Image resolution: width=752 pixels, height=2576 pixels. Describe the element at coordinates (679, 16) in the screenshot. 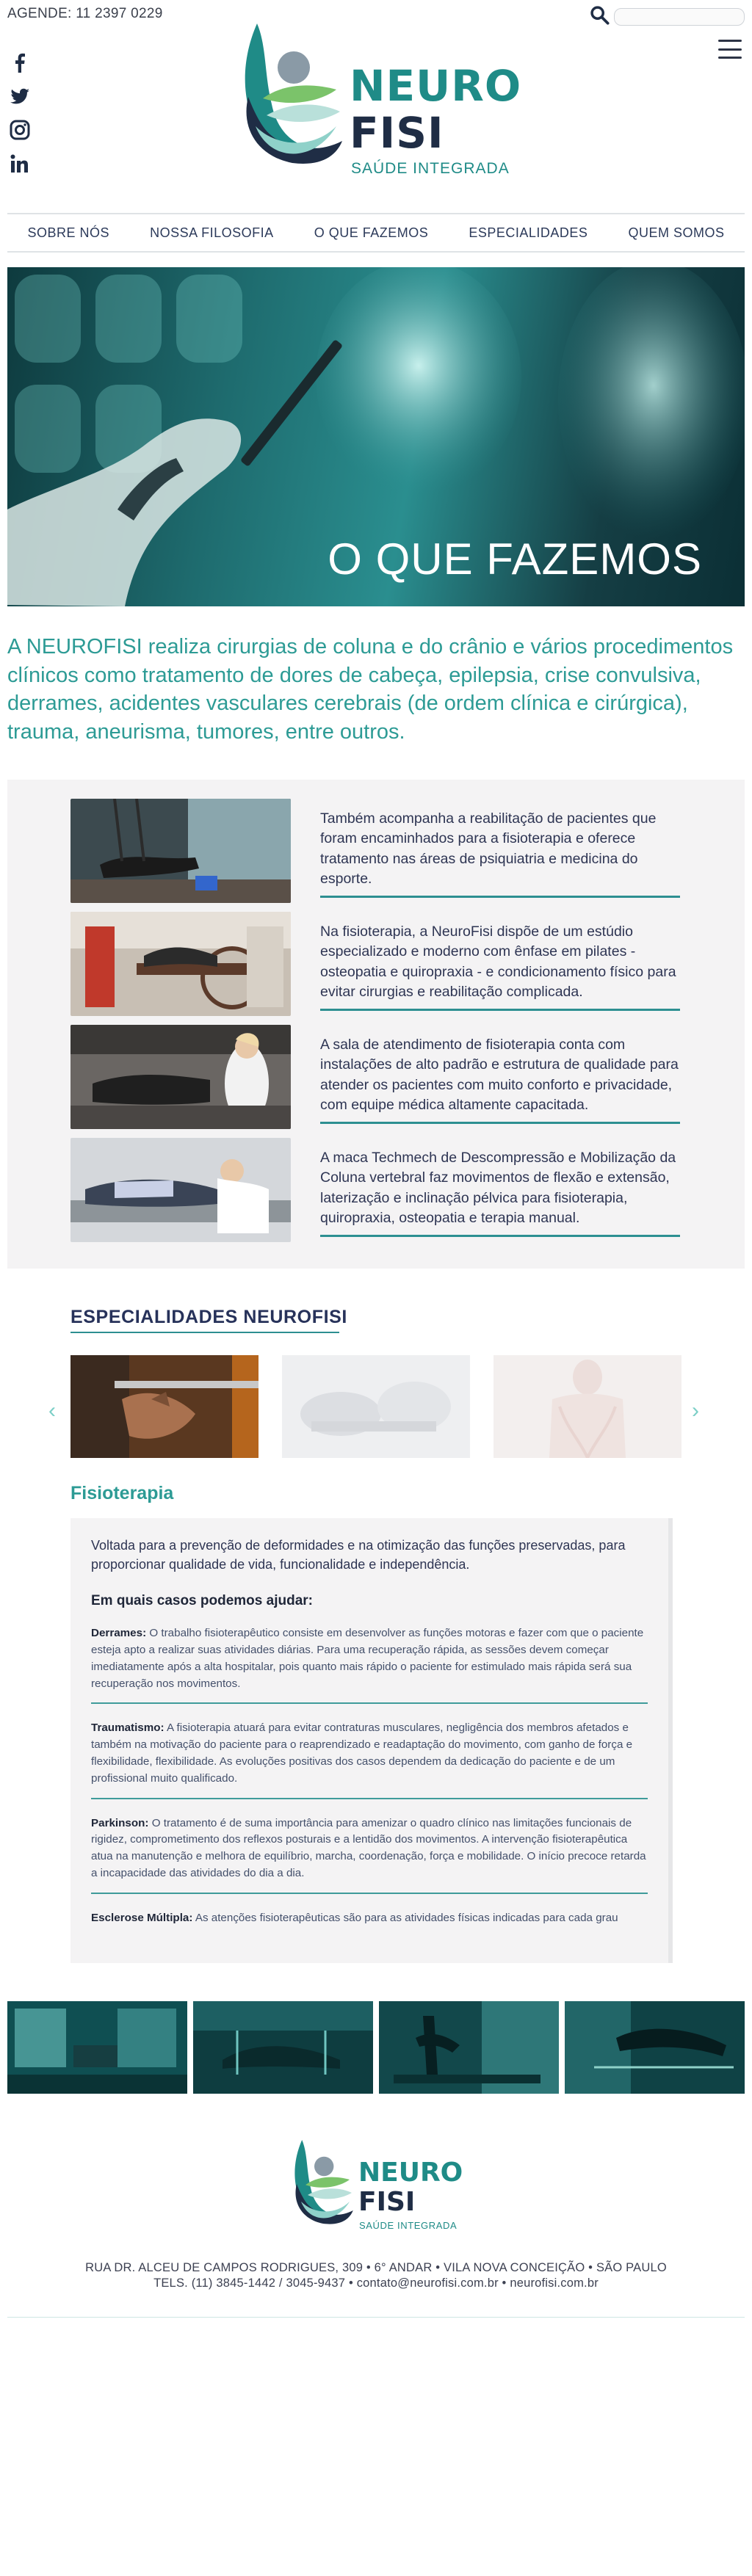

I see `search-input` at that location.